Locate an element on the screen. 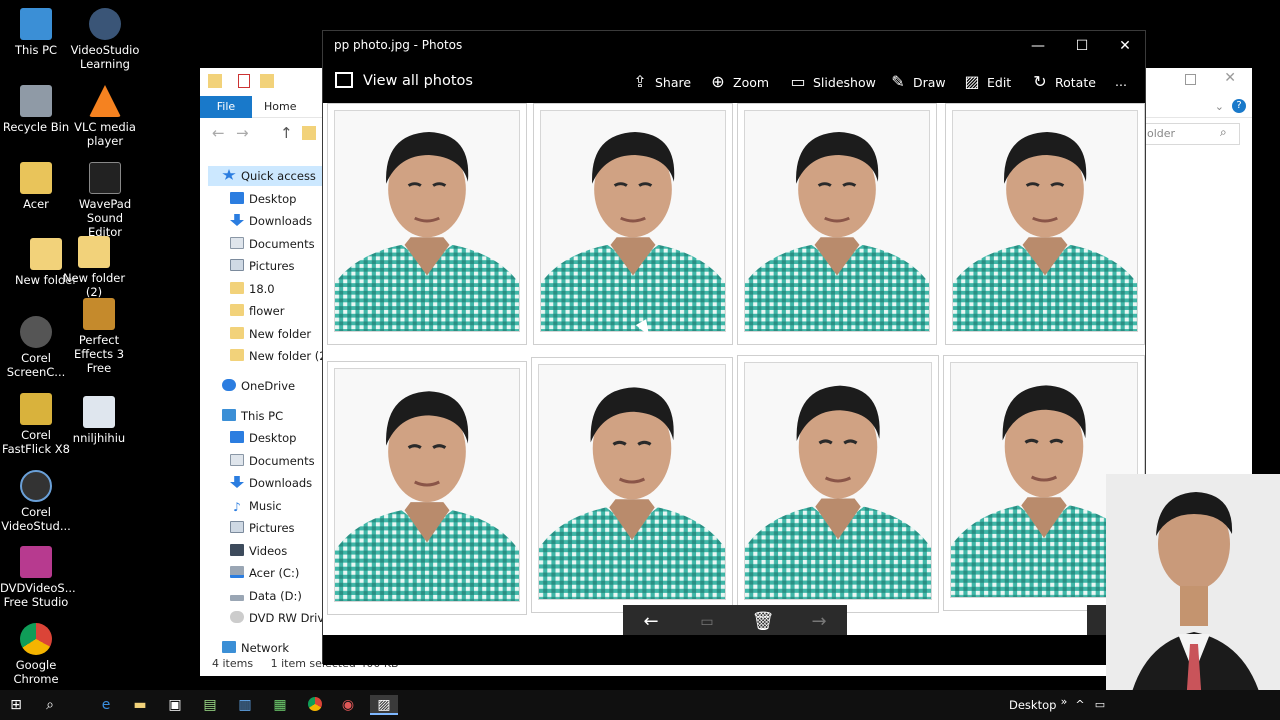 This screenshot has height=720, width=1280. trash-icon: 🗑 is located at coordinates (763, 622).